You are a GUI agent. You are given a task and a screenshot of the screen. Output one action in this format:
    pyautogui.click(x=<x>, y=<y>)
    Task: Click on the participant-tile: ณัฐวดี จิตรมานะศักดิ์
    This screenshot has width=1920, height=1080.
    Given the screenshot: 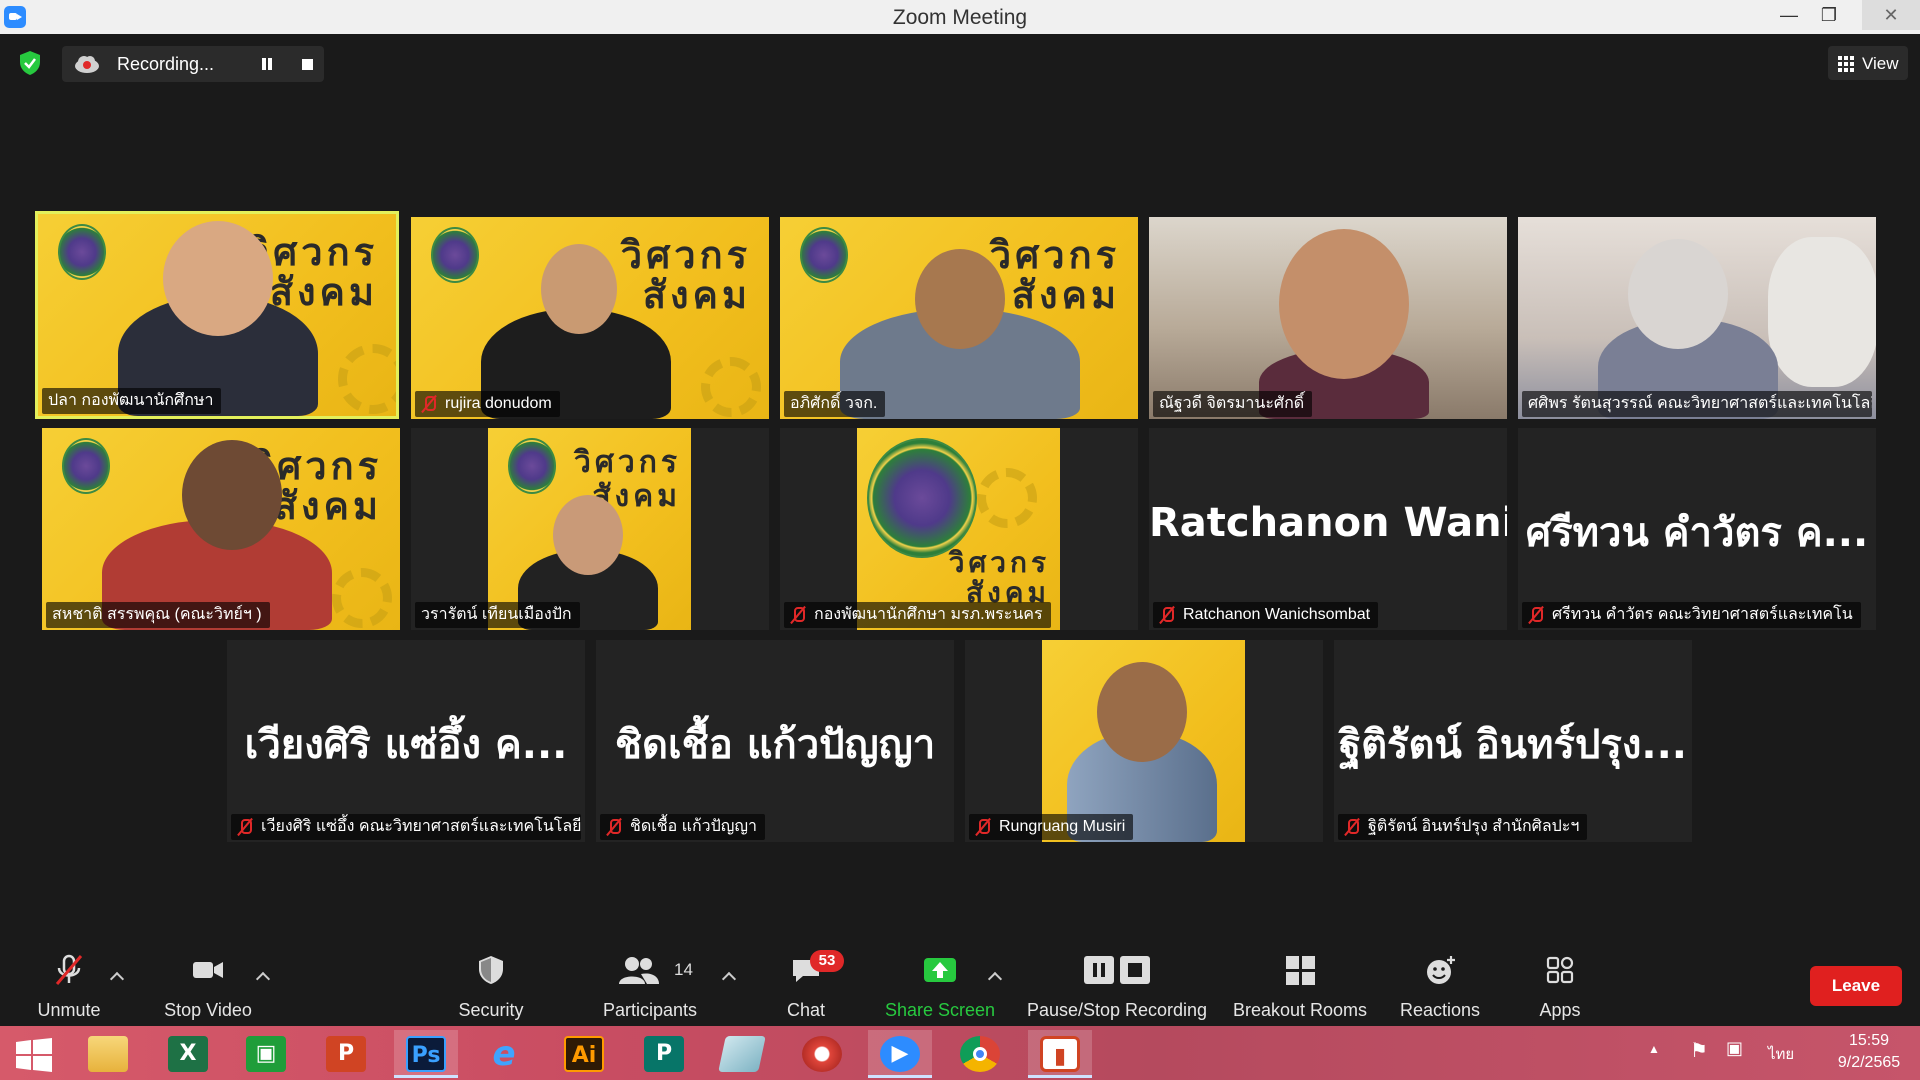 What is the action you would take?
    pyautogui.click(x=1328, y=318)
    